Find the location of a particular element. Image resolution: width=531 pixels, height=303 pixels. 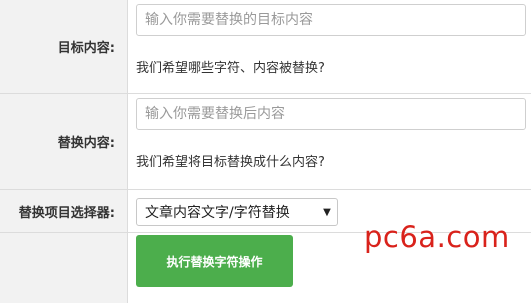

replace-content-label: 替换内容: is located at coordinates (64, 141).